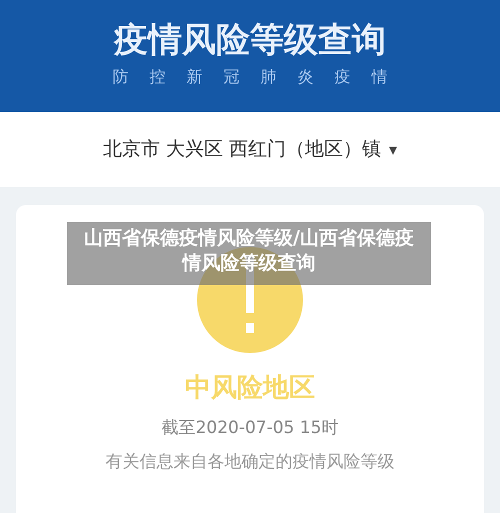 This screenshot has width=500, height=513. Describe the element at coordinates (250, 40) in the screenshot. I see `page-title: 疫情风险等级查询` at that location.